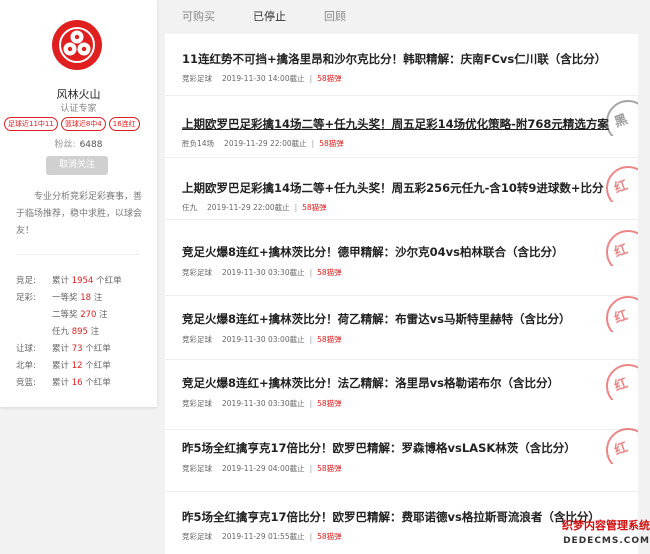  What do you see at coordinates (269, 16) in the screenshot?
I see `tab-stopped: 已停止` at bounding box center [269, 16].